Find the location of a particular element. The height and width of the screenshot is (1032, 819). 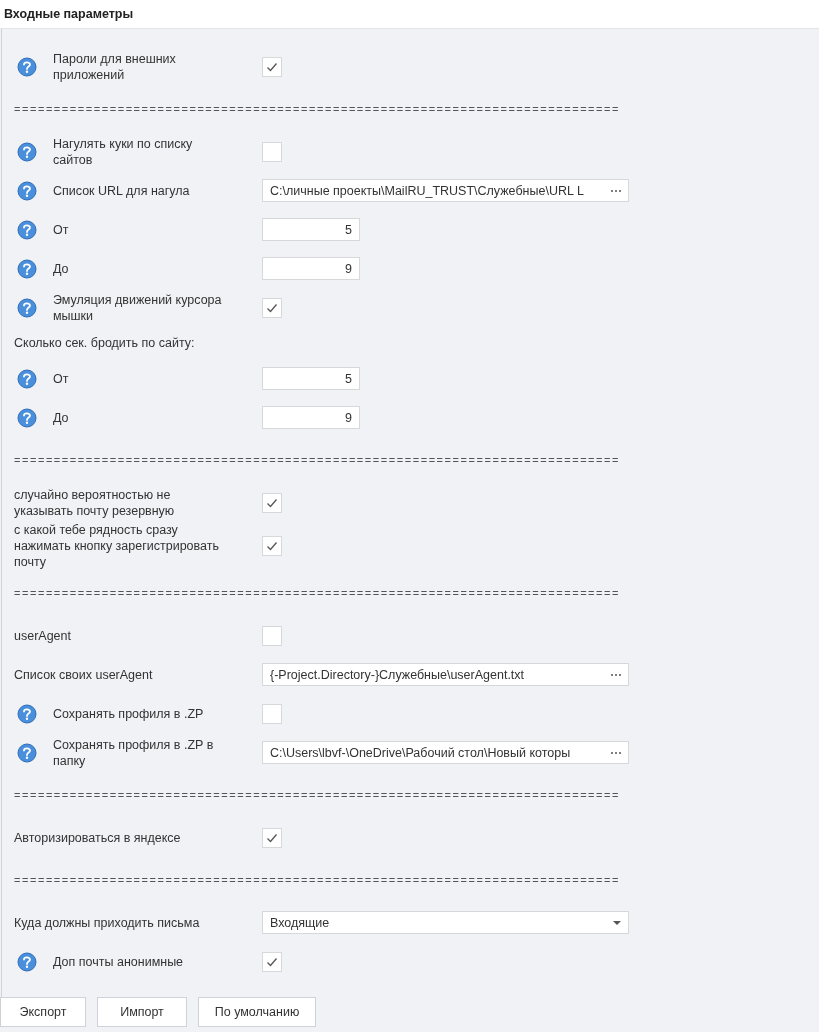

field-label: Сохранять профиля в .ZP is located at coordinates (128, 713).